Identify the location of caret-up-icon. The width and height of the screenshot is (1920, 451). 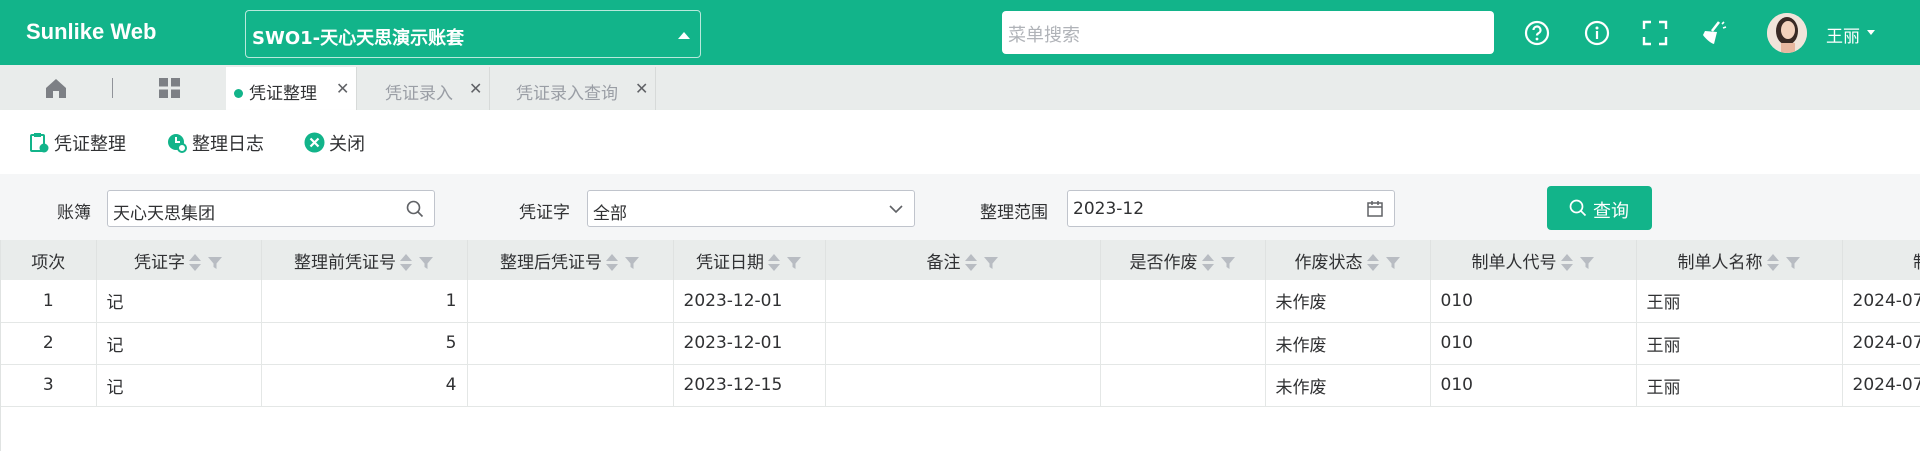
(684, 35).